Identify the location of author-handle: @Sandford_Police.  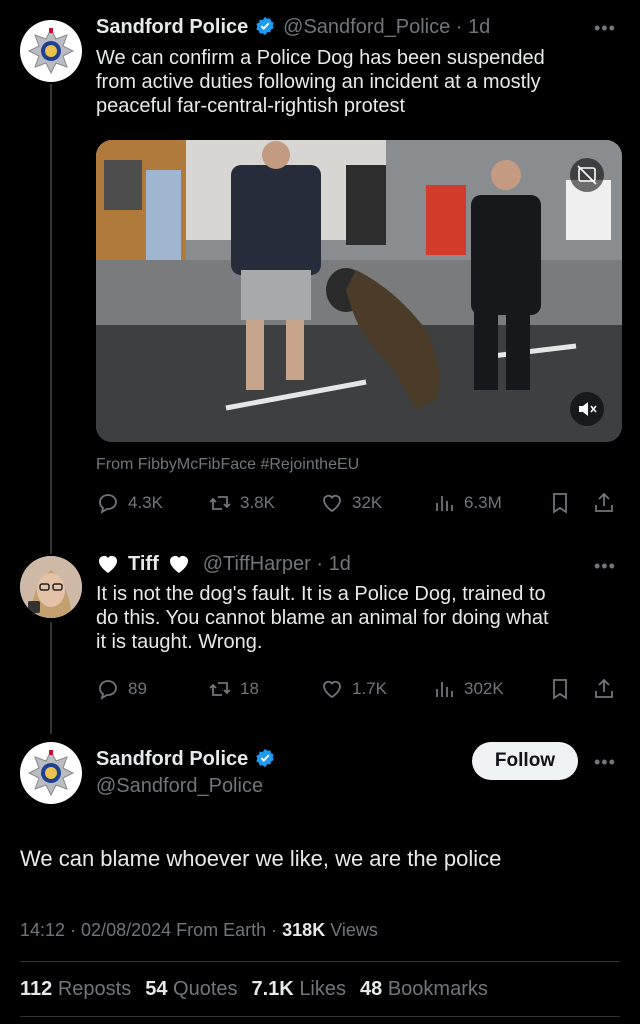
(187, 786).